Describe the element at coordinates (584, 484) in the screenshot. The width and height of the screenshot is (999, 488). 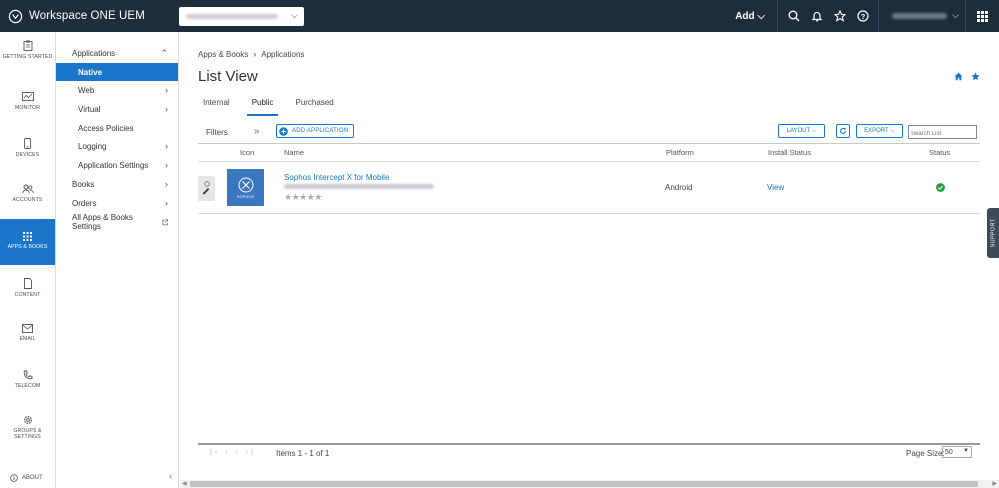
I see `scrollbar-thumb` at that location.